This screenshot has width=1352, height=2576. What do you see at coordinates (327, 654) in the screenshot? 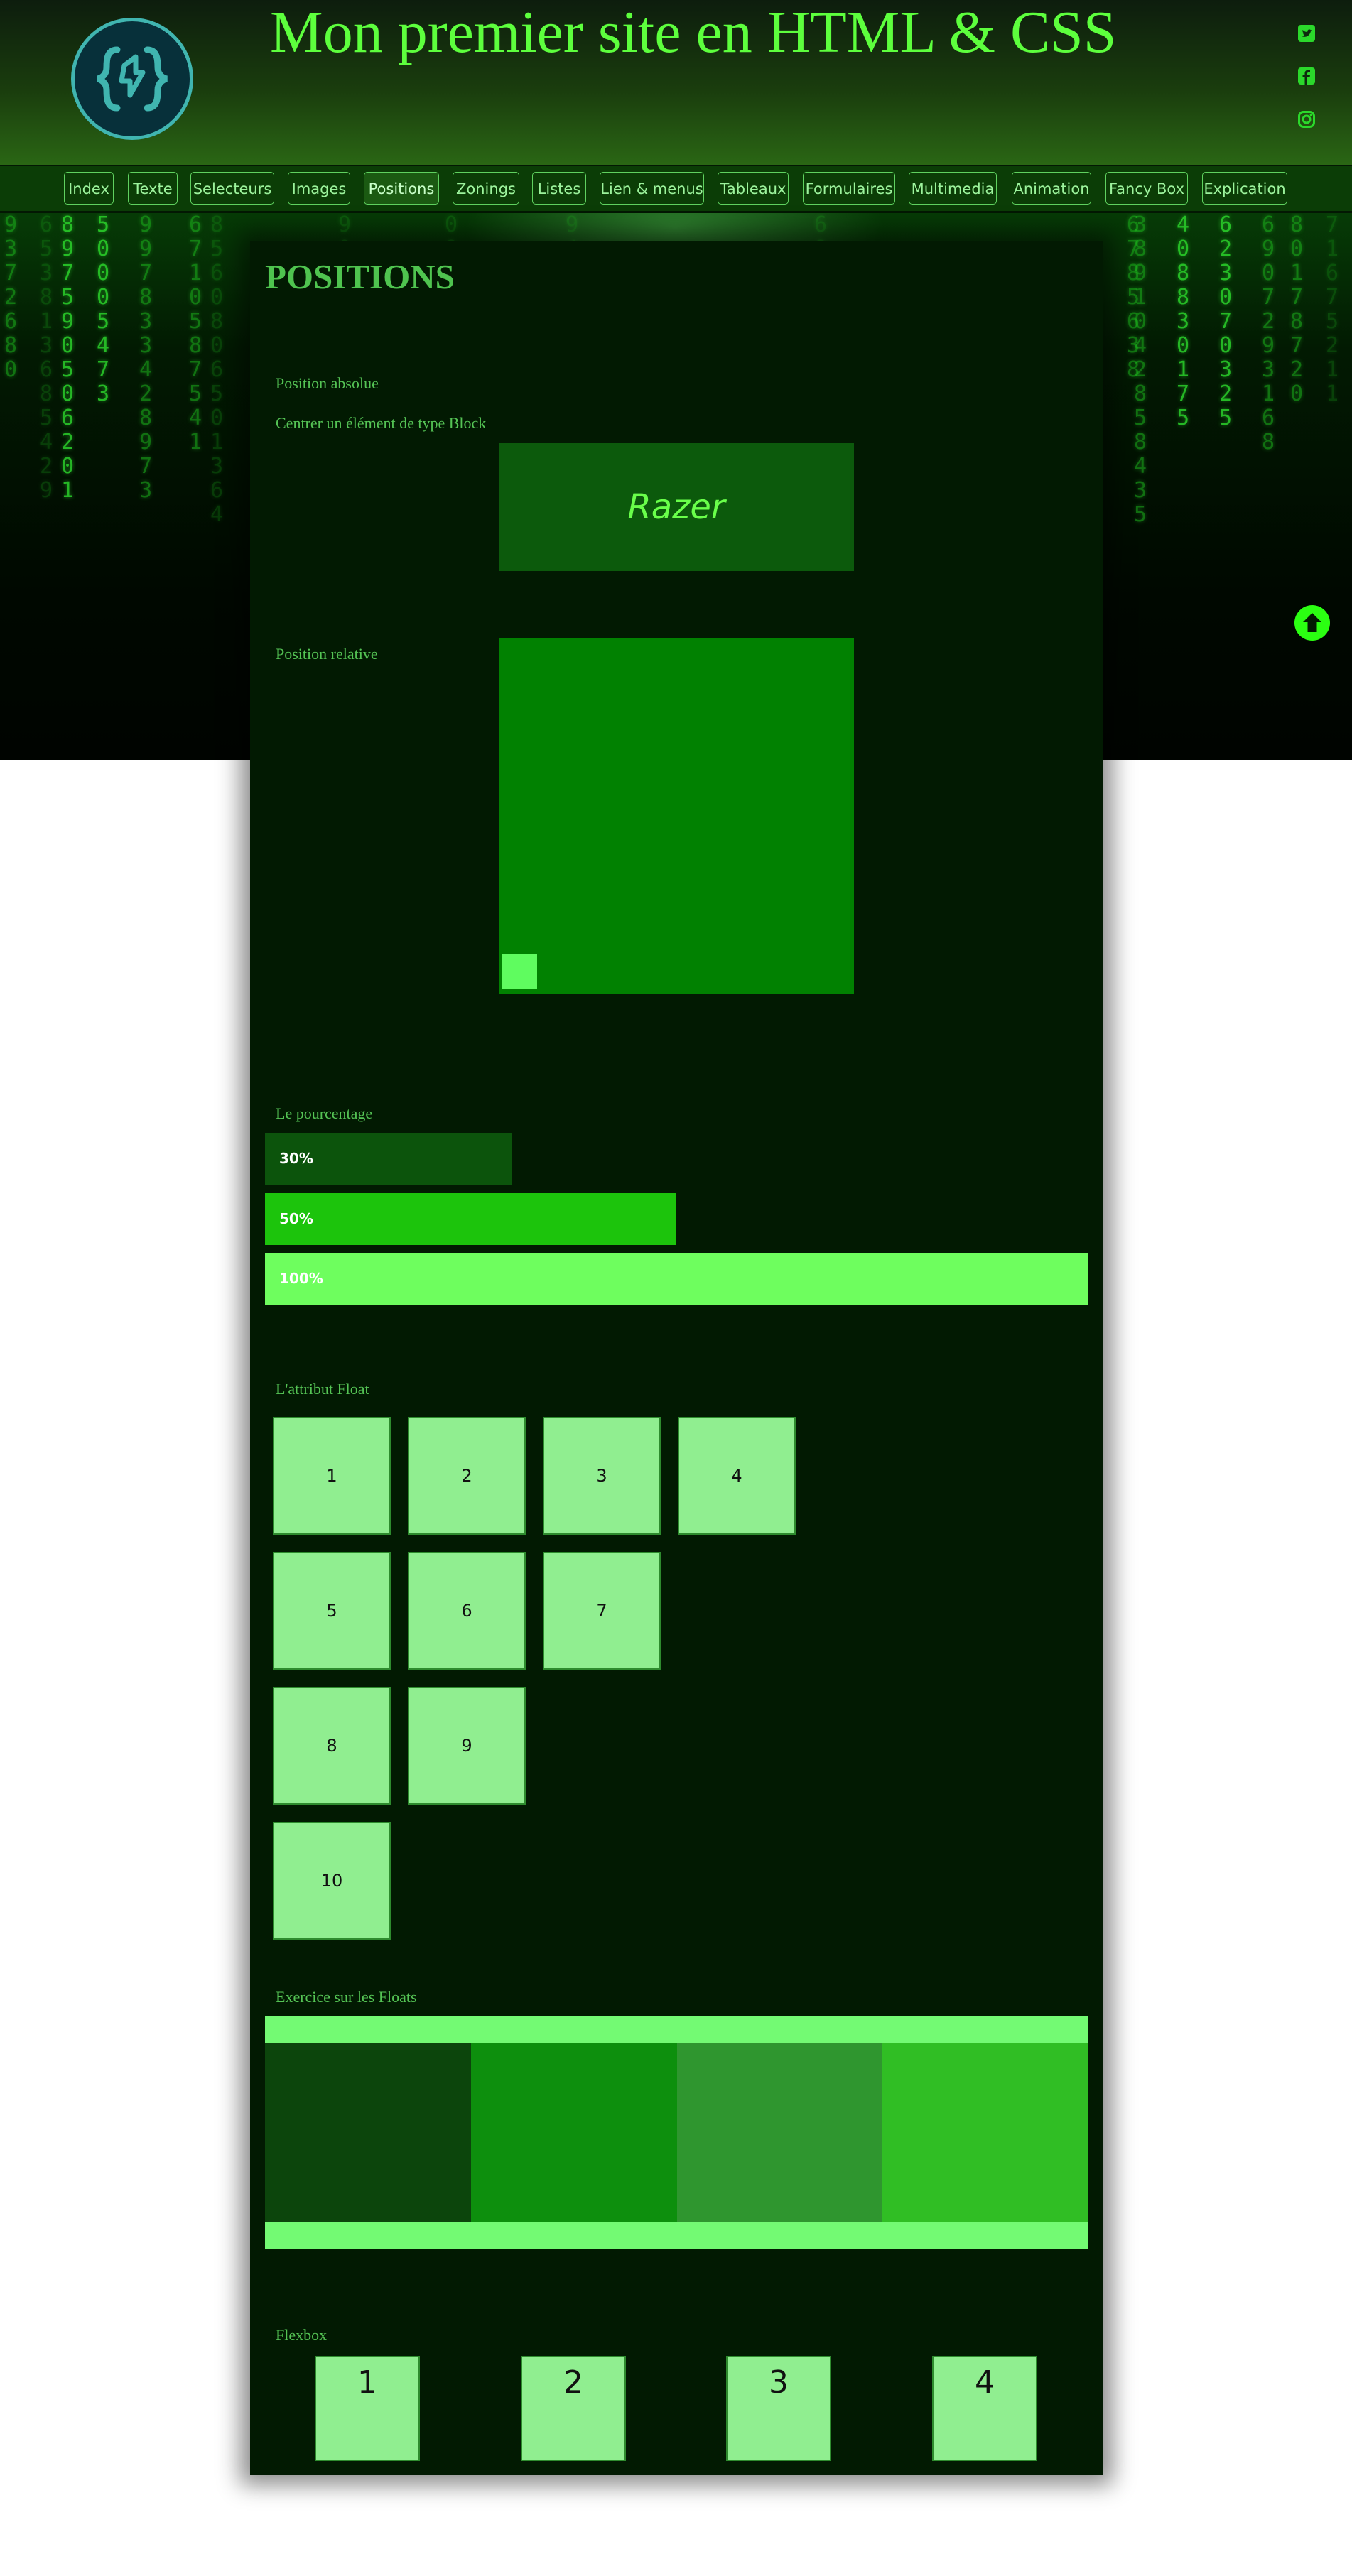
I see `section-label-position-relative: Position relative` at bounding box center [327, 654].